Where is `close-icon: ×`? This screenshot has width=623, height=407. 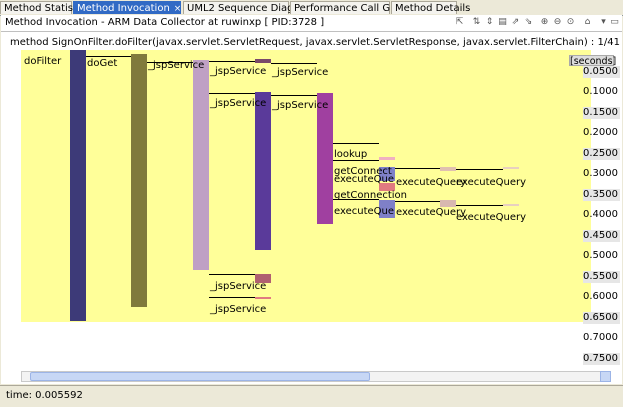 close-icon: × is located at coordinates (178, 9).